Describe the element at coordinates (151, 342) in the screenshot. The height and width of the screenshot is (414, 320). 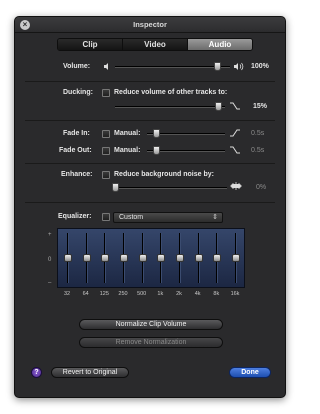
I see `remove-normalization-button: Remove Normalization` at that location.